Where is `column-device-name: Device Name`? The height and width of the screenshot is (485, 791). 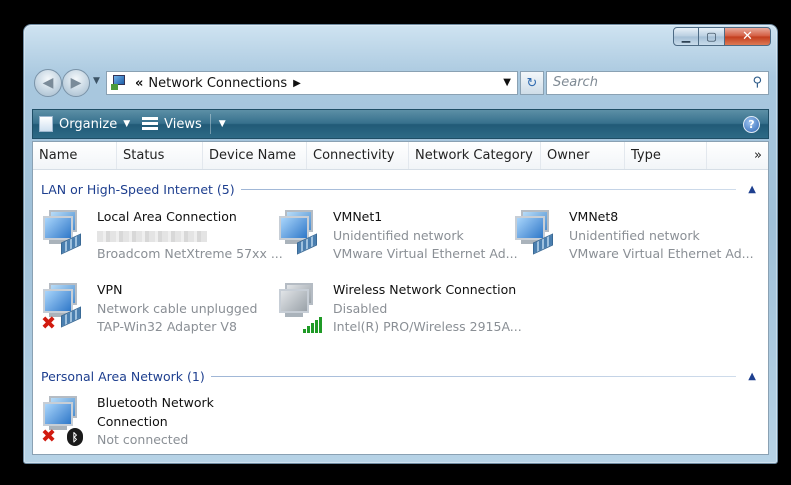 column-device-name: Device Name is located at coordinates (255, 155).